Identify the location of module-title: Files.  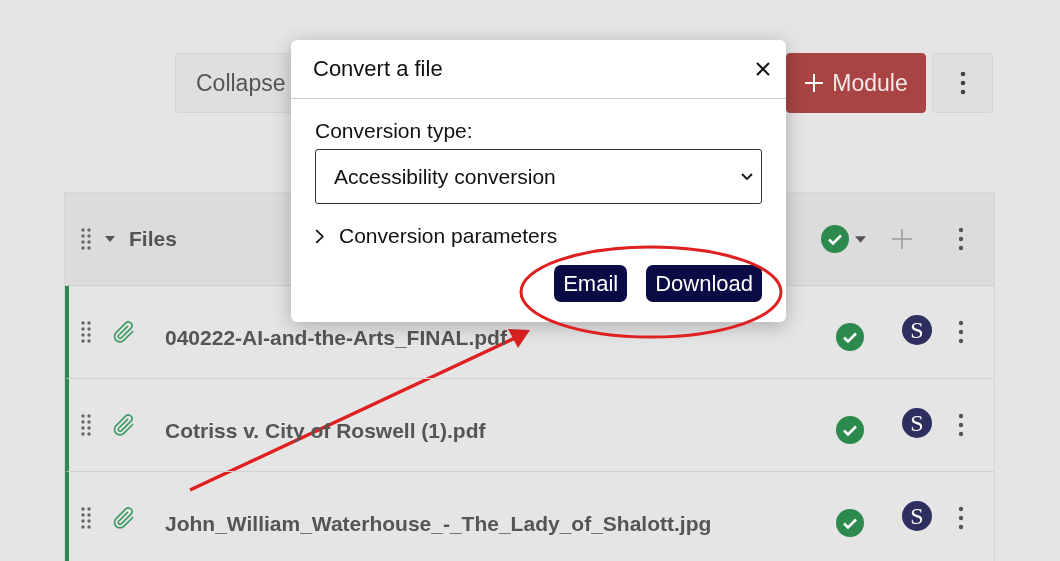
(153, 239).